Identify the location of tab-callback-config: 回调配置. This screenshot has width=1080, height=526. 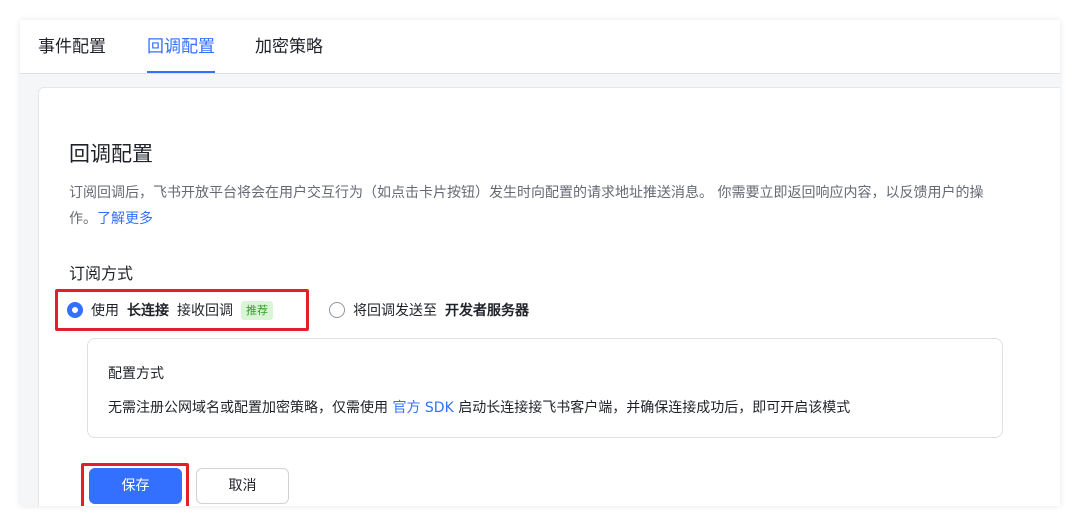
(181, 54).